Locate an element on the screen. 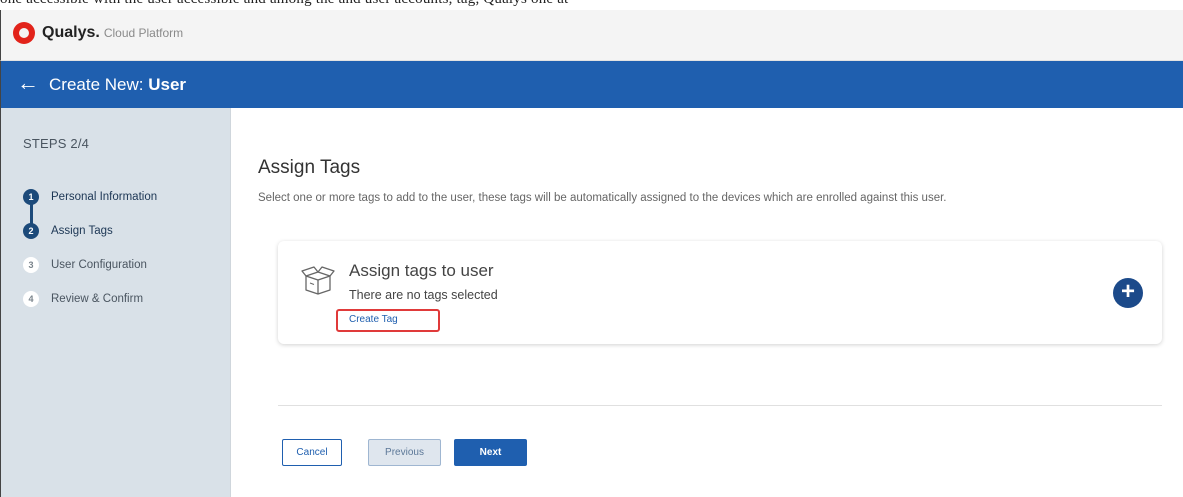 This screenshot has width=1183, height=497. brand-name: Qualys. is located at coordinates (71, 32).